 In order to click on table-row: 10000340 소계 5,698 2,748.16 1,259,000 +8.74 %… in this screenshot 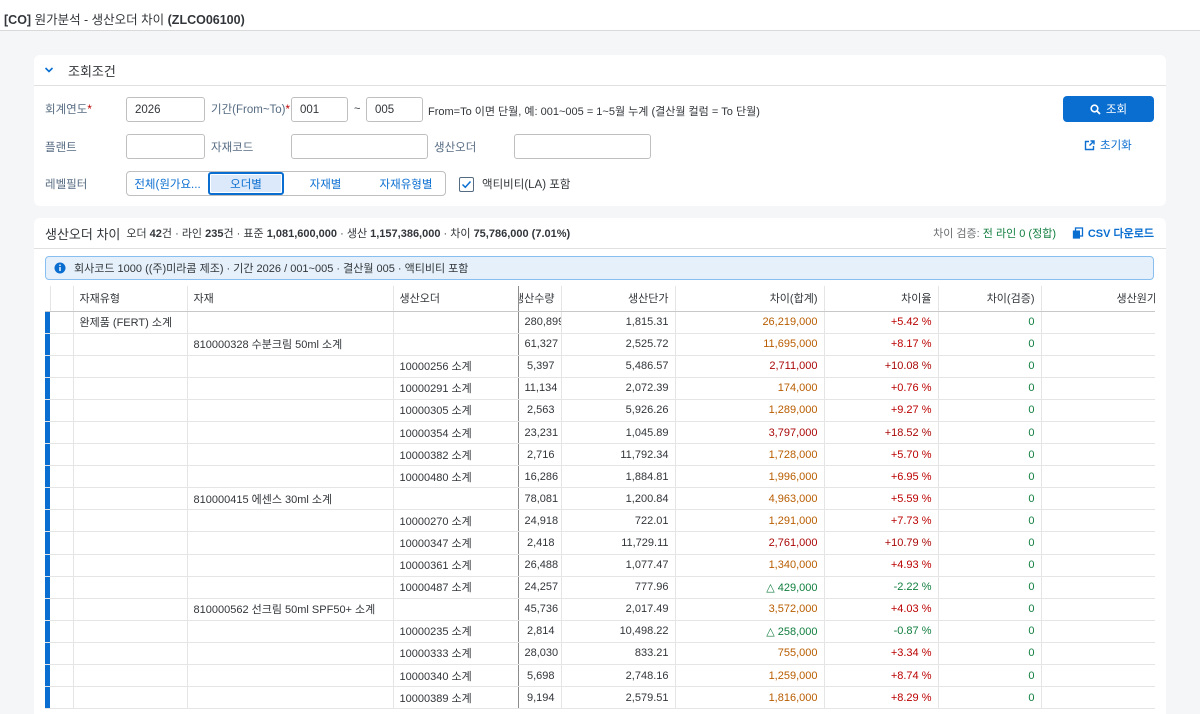, I will do `click(600, 676)`.